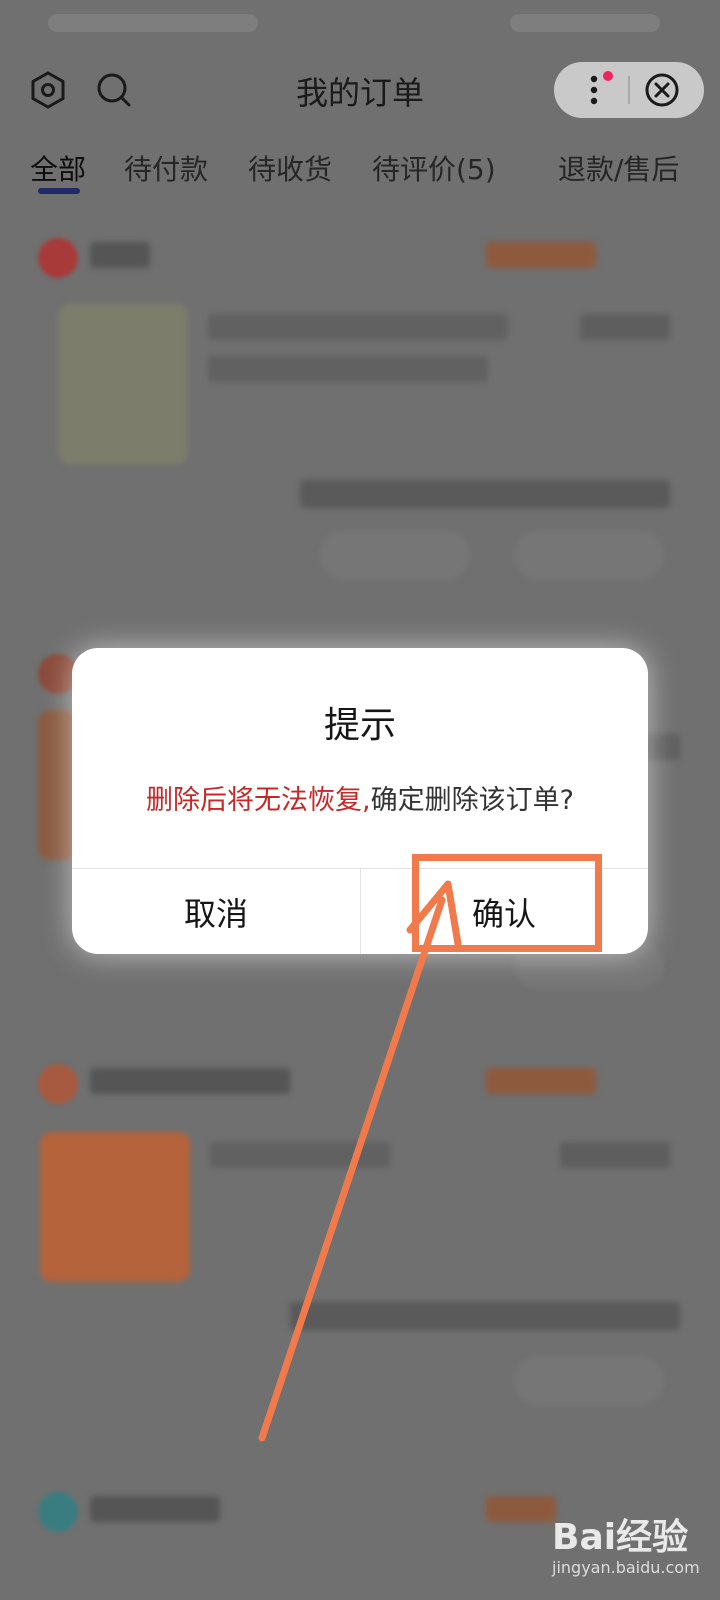 The width and height of the screenshot is (720, 1600). Describe the element at coordinates (608, 76) in the screenshot. I see `notification-dot` at that location.